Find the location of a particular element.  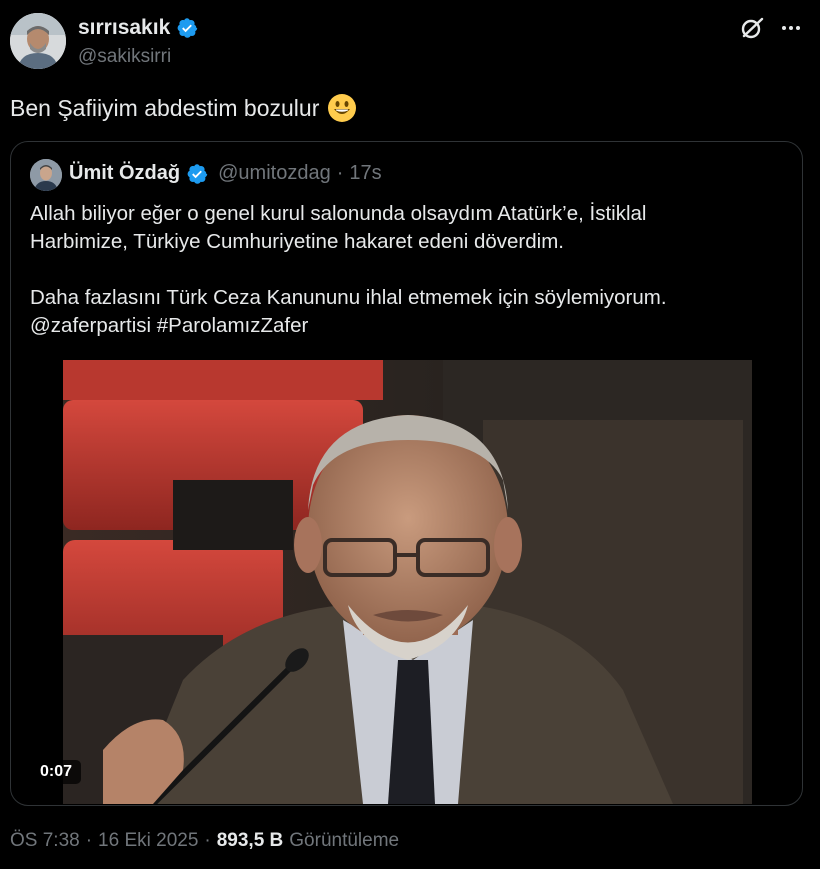

quoted-author-avatar is located at coordinates (46, 175).